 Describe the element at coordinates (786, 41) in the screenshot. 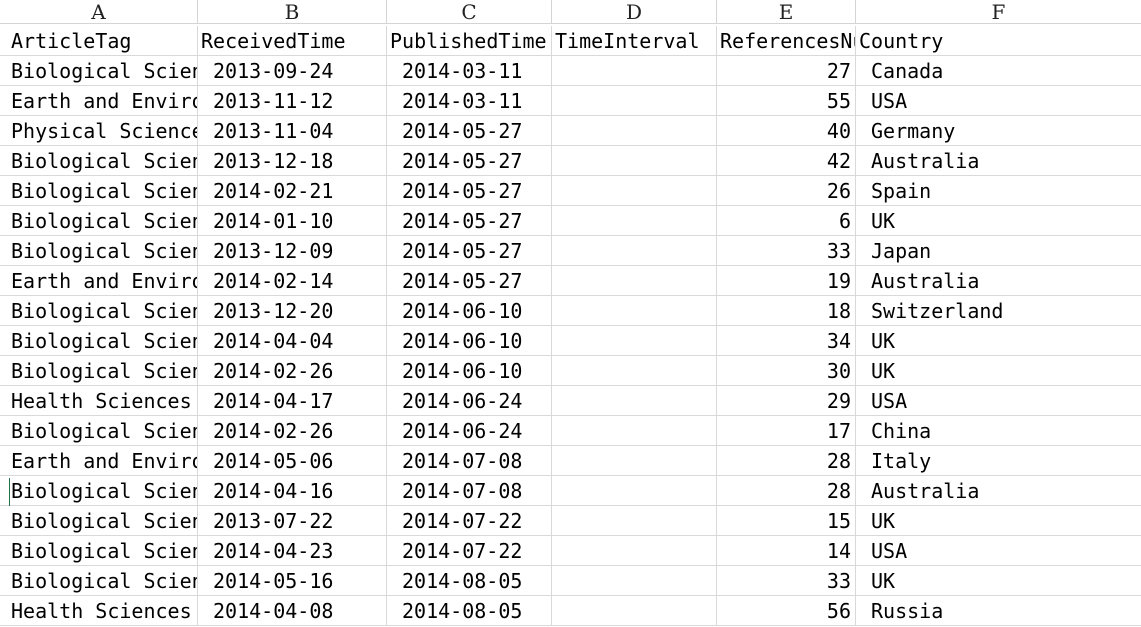

I see `header-cell-referencesnumber: ReferencesNu` at that location.